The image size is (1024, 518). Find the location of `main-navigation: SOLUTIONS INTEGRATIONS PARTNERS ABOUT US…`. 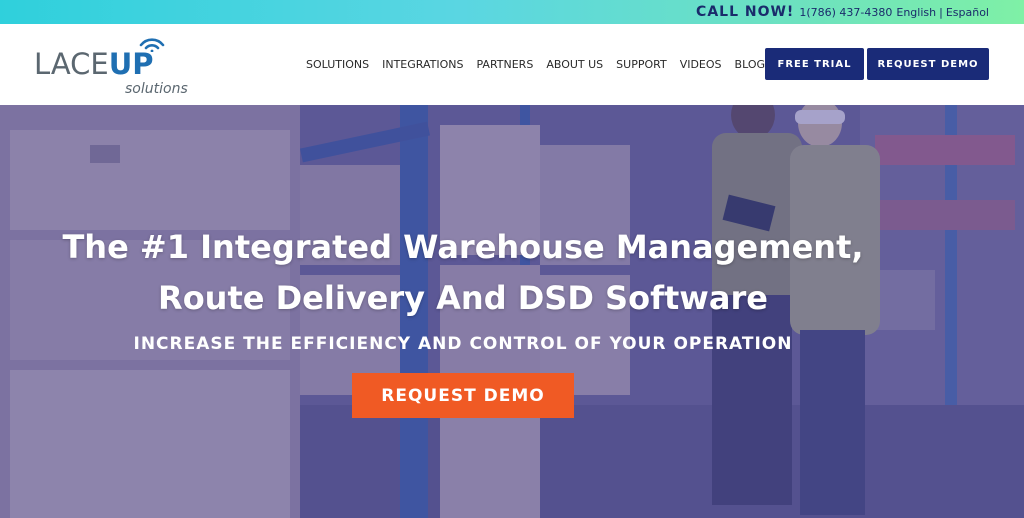

main-navigation: SOLUTIONS INTEGRATIONS PARTNERS ABOUT US… is located at coordinates (535, 64).